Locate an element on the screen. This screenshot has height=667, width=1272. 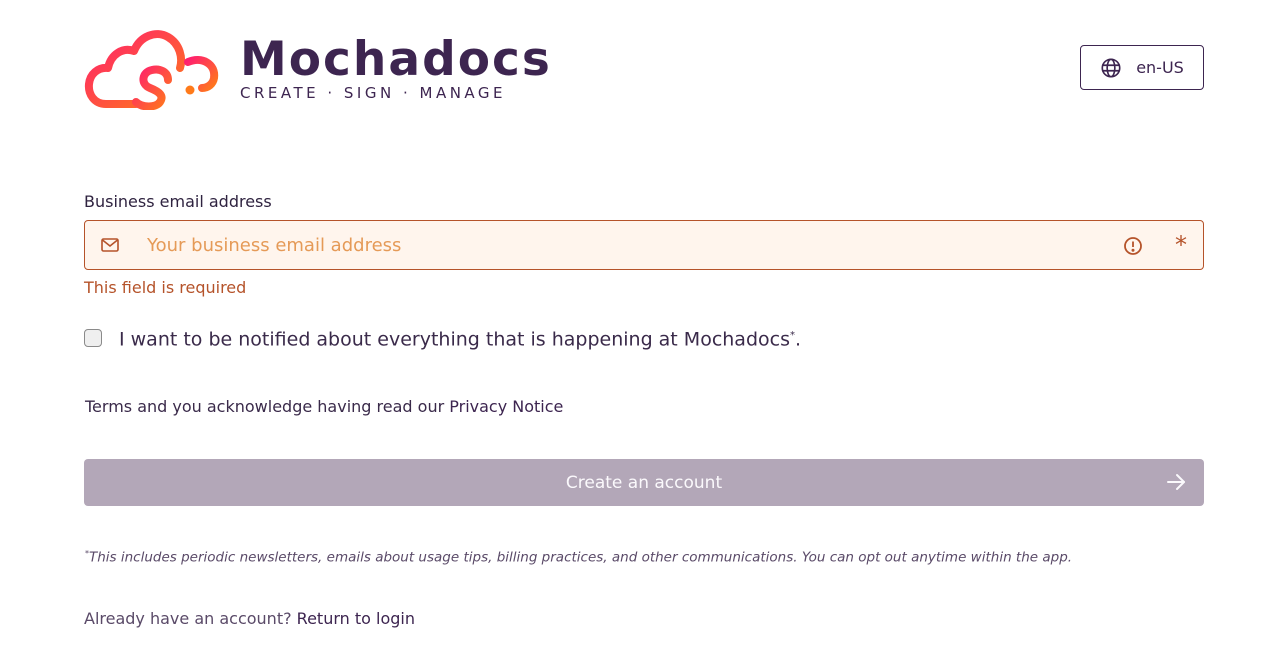
login-prompt: Already have an account? Return to login is located at coordinates (249, 619).